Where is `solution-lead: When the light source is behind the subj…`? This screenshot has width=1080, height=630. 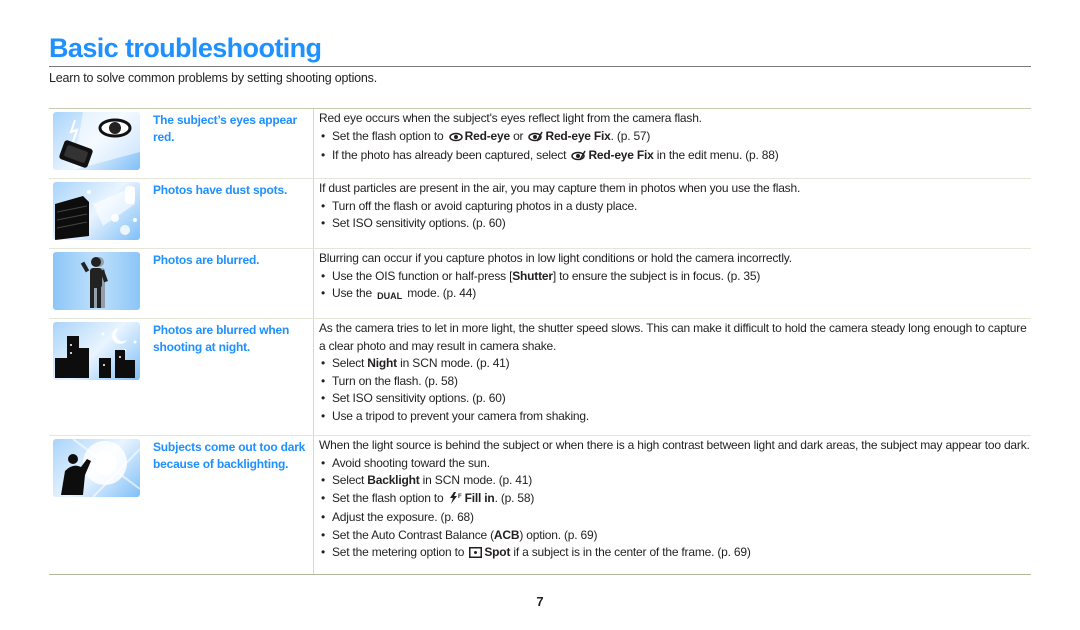
solution-lead: When the light source is behind the subj… is located at coordinates (674, 445).